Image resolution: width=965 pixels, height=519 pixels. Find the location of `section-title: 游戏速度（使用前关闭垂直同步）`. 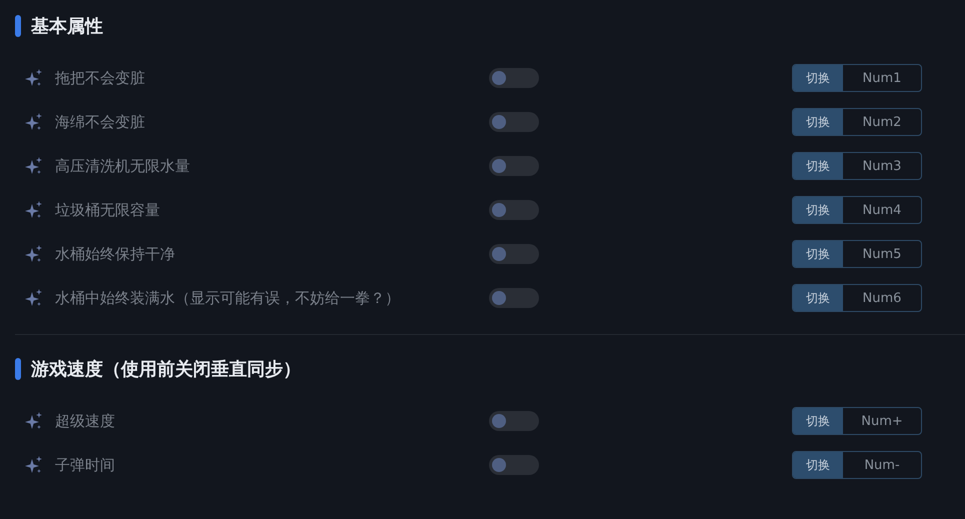

section-title: 游戏速度（使用前关闭垂直同步） is located at coordinates (166, 369).